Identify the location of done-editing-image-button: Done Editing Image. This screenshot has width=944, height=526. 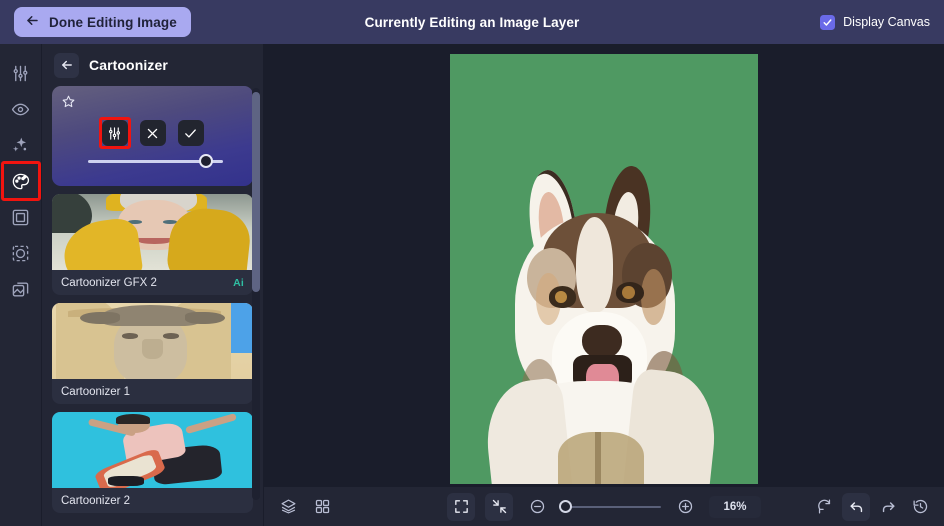
(102, 22).